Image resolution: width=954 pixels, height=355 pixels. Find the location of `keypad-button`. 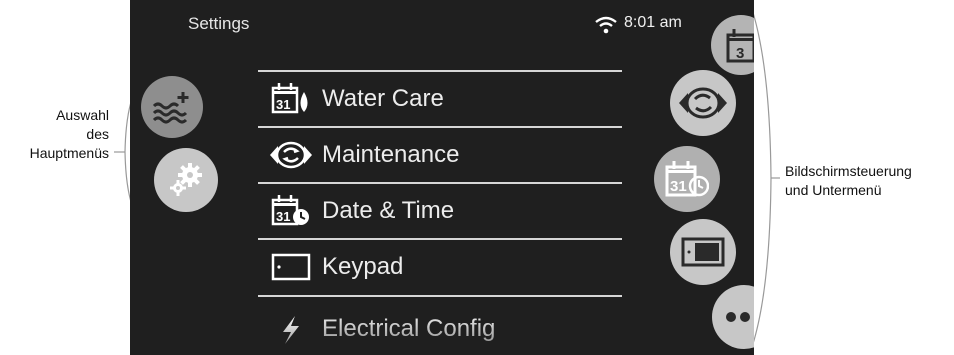

keypad-button is located at coordinates (703, 252).